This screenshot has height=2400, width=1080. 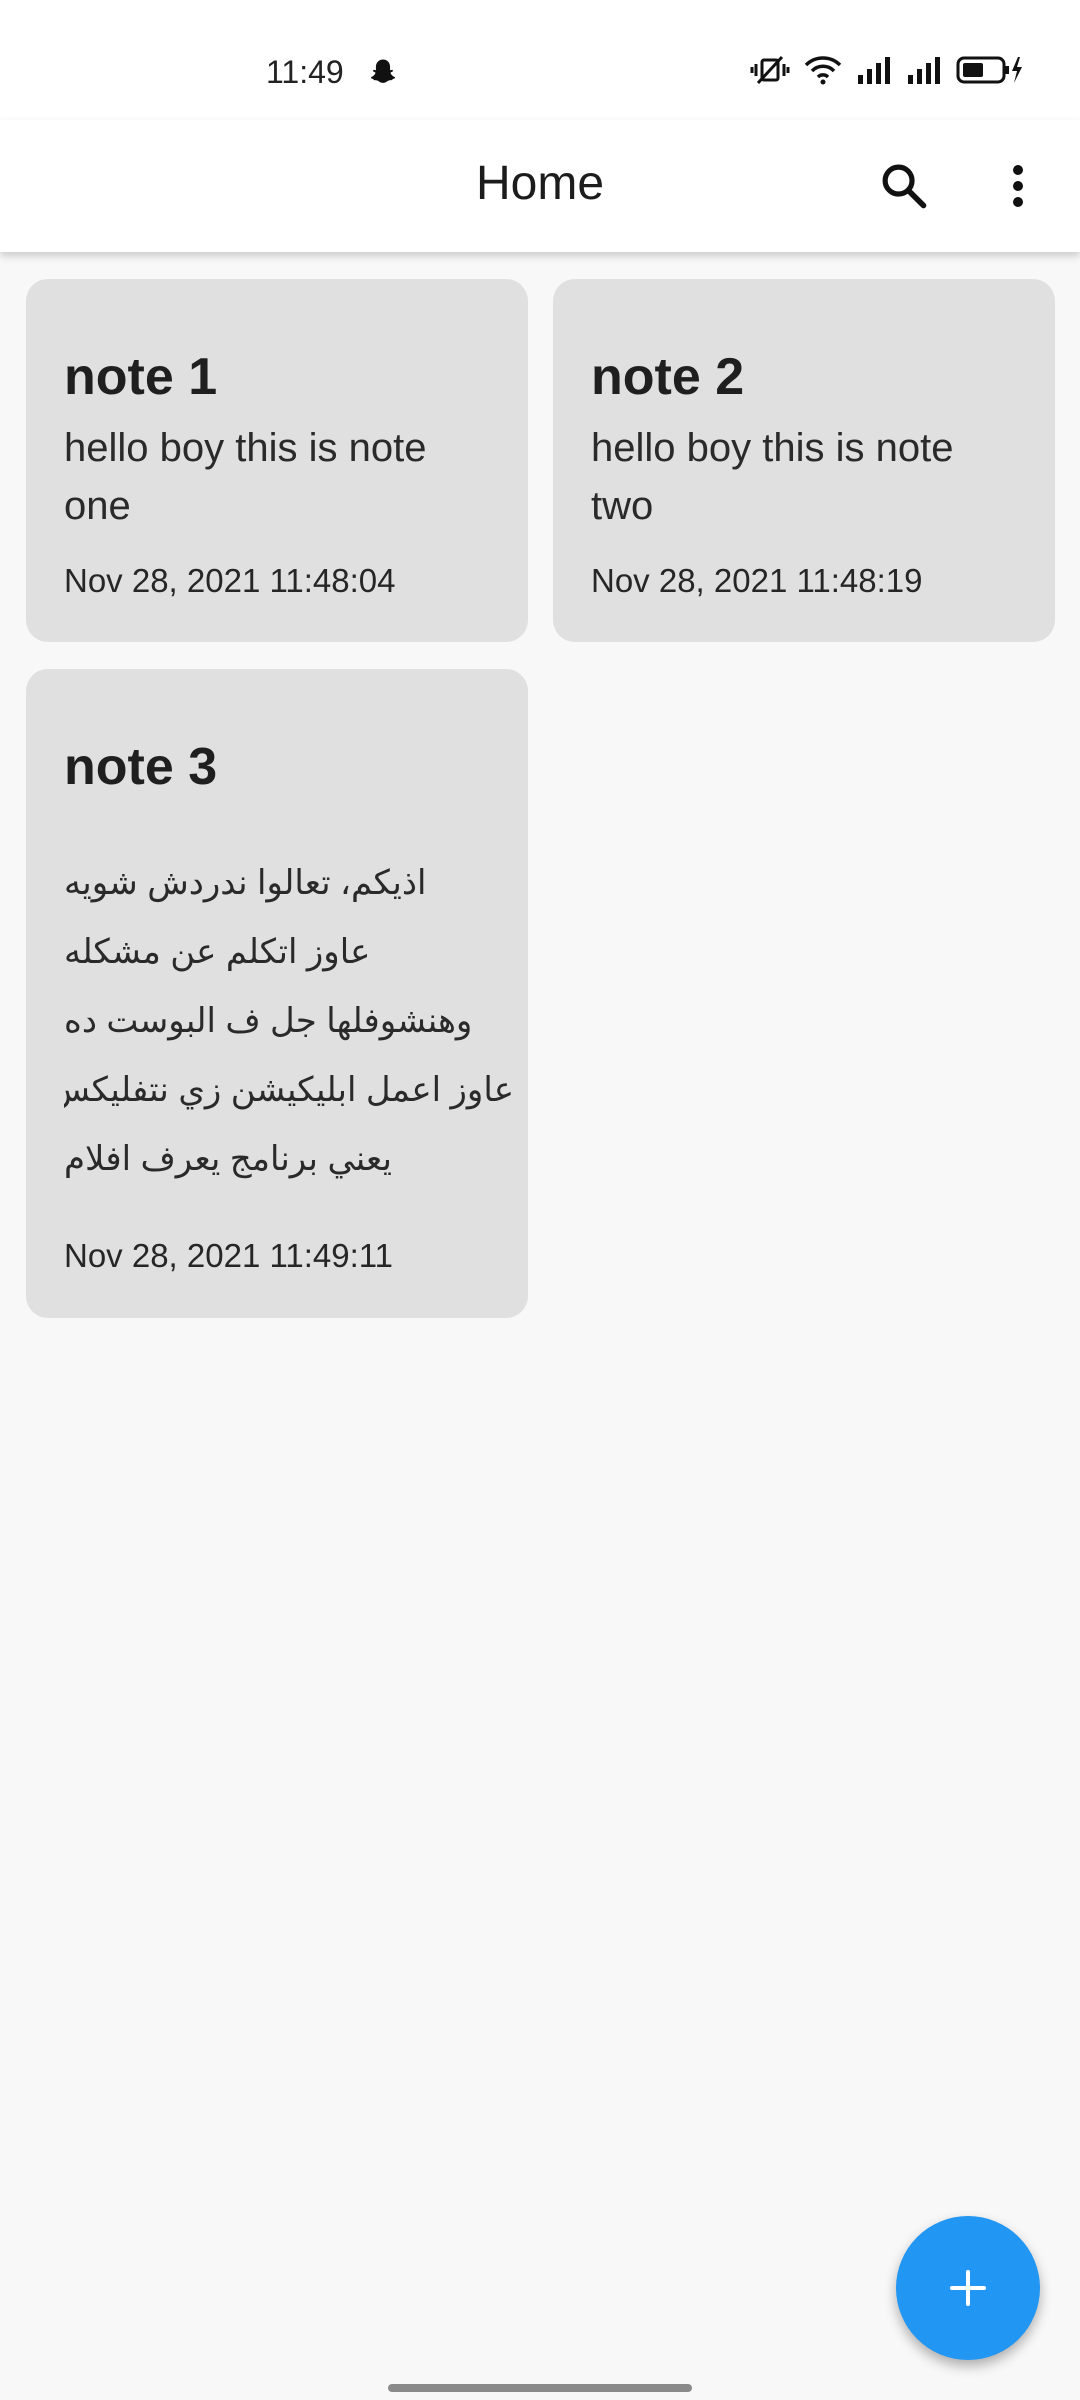 What do you see at coordinates (305, 72) in the screenshot?
I see `status-time: 11:49` at bounding box center [305, 72].